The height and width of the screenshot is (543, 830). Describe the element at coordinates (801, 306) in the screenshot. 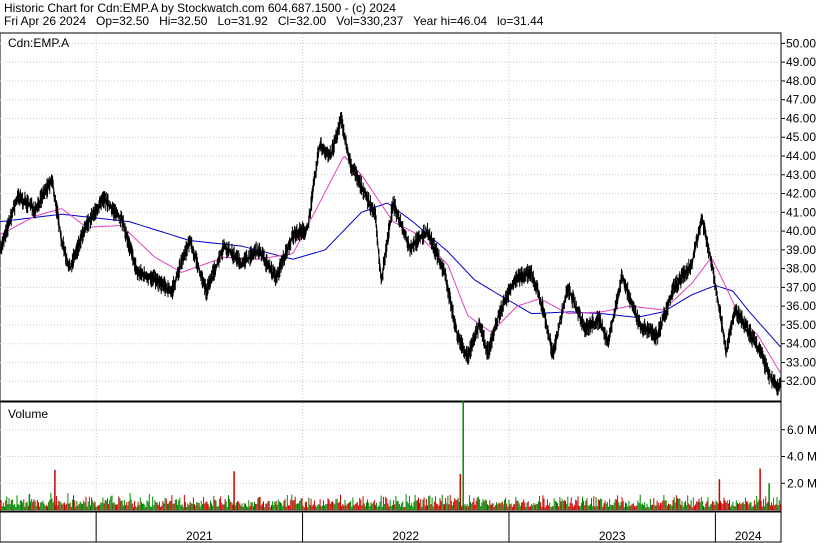

I see `price-tick-label: 36.00` at that location.